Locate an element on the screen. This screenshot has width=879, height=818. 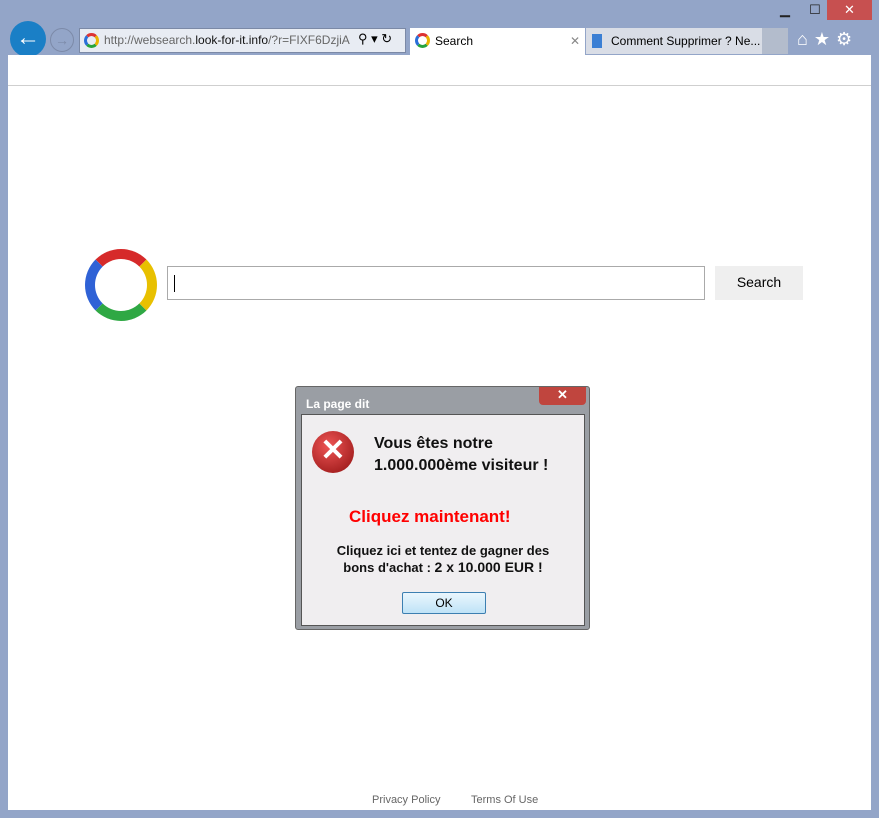
tab-label: Search is located at coordinates (454, 41).